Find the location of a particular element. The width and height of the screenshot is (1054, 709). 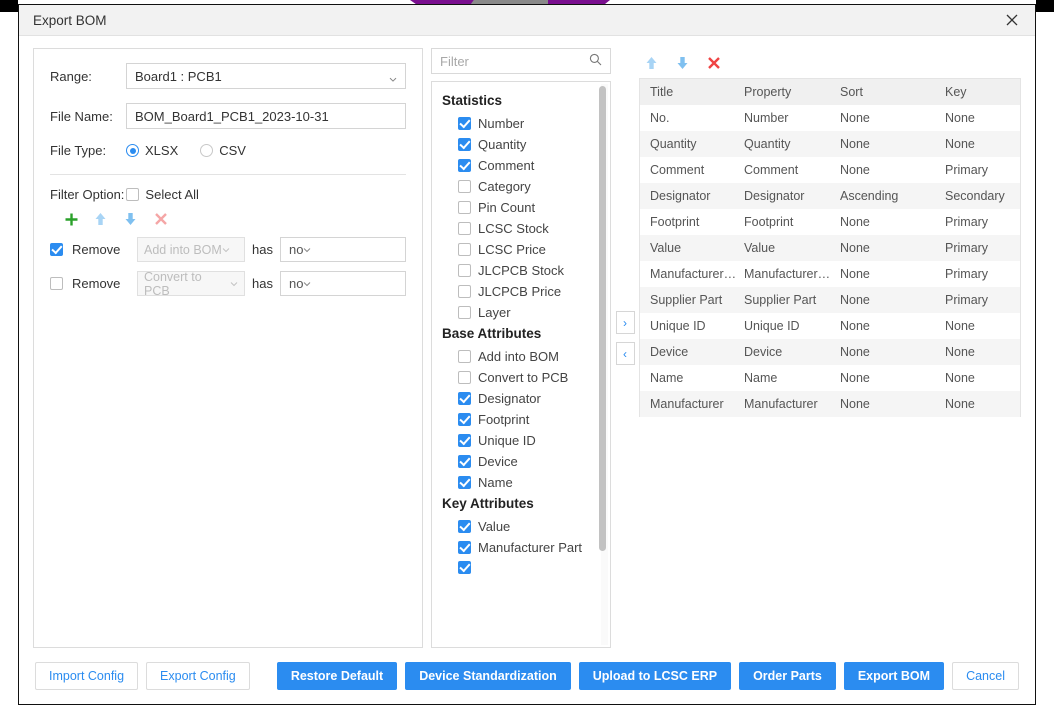

attribute-item-layer: Layer is located at coordinates (521, 312).